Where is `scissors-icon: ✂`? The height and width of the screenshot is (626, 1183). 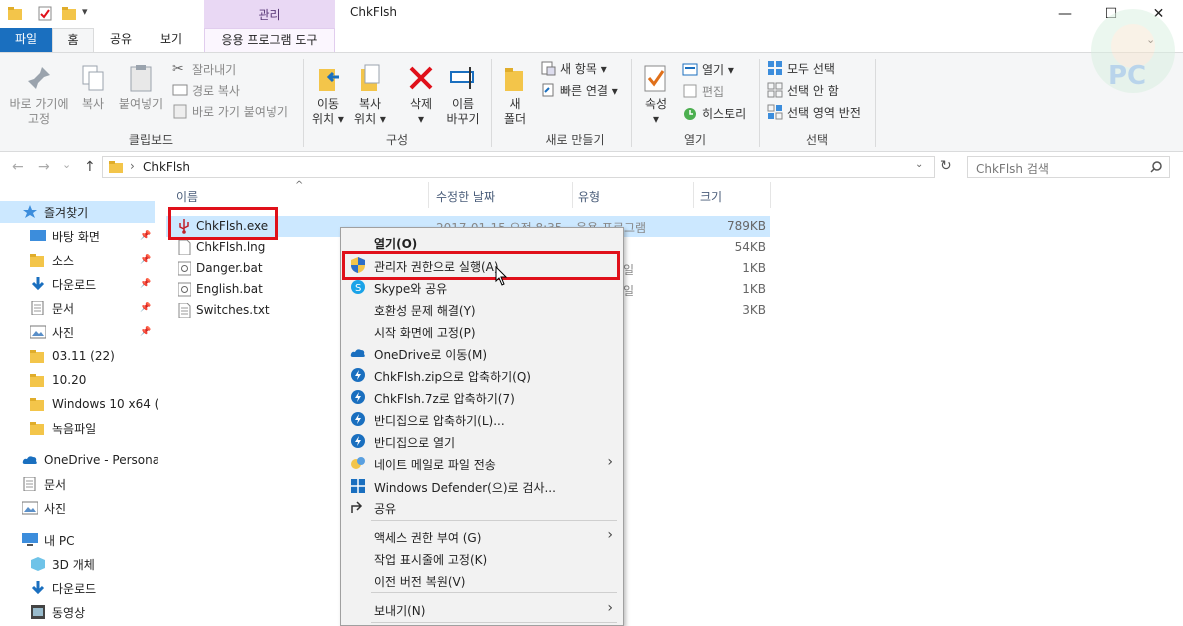
scissors-icon: ✂ is located at coordinates (178, 69).